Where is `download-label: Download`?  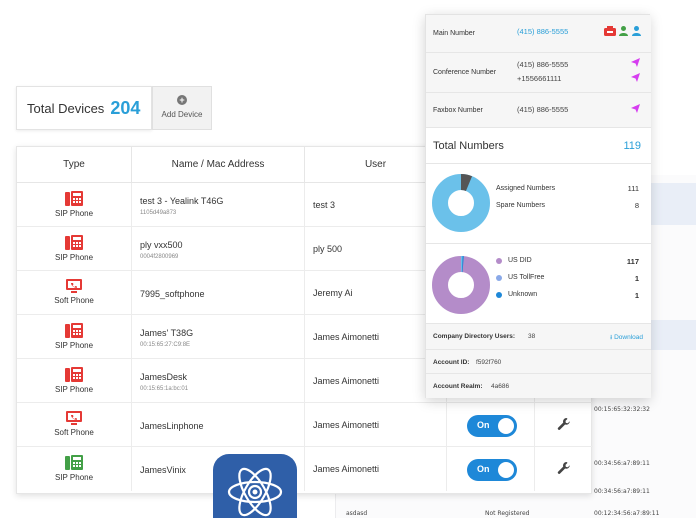 download-label: Download is located at coordinates (628, 337).